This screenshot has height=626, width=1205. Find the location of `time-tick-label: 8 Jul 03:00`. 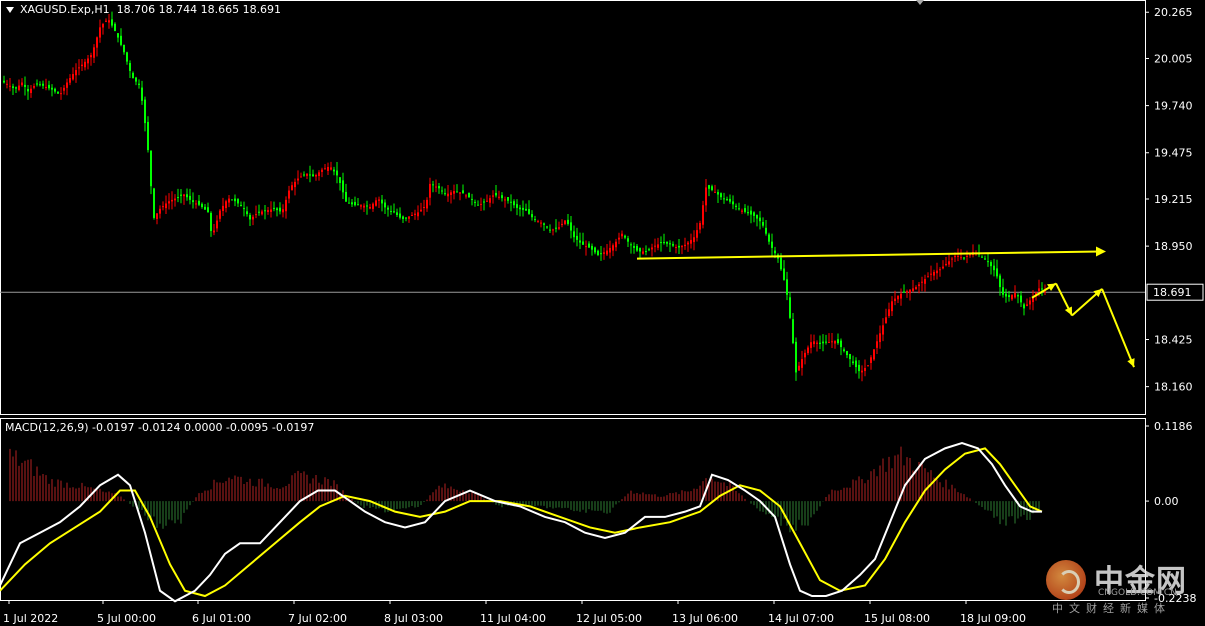

time-tick-label: 8 Jul 03:00 is located at coordinates (413, 618).